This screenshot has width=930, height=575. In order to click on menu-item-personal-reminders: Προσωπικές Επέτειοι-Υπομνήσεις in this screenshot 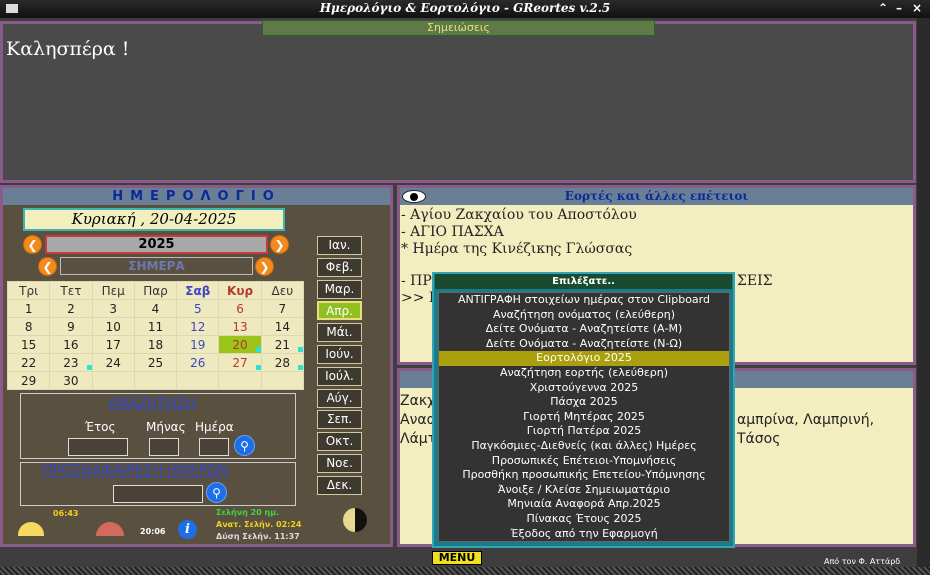, I will do `click(584, 461)`.